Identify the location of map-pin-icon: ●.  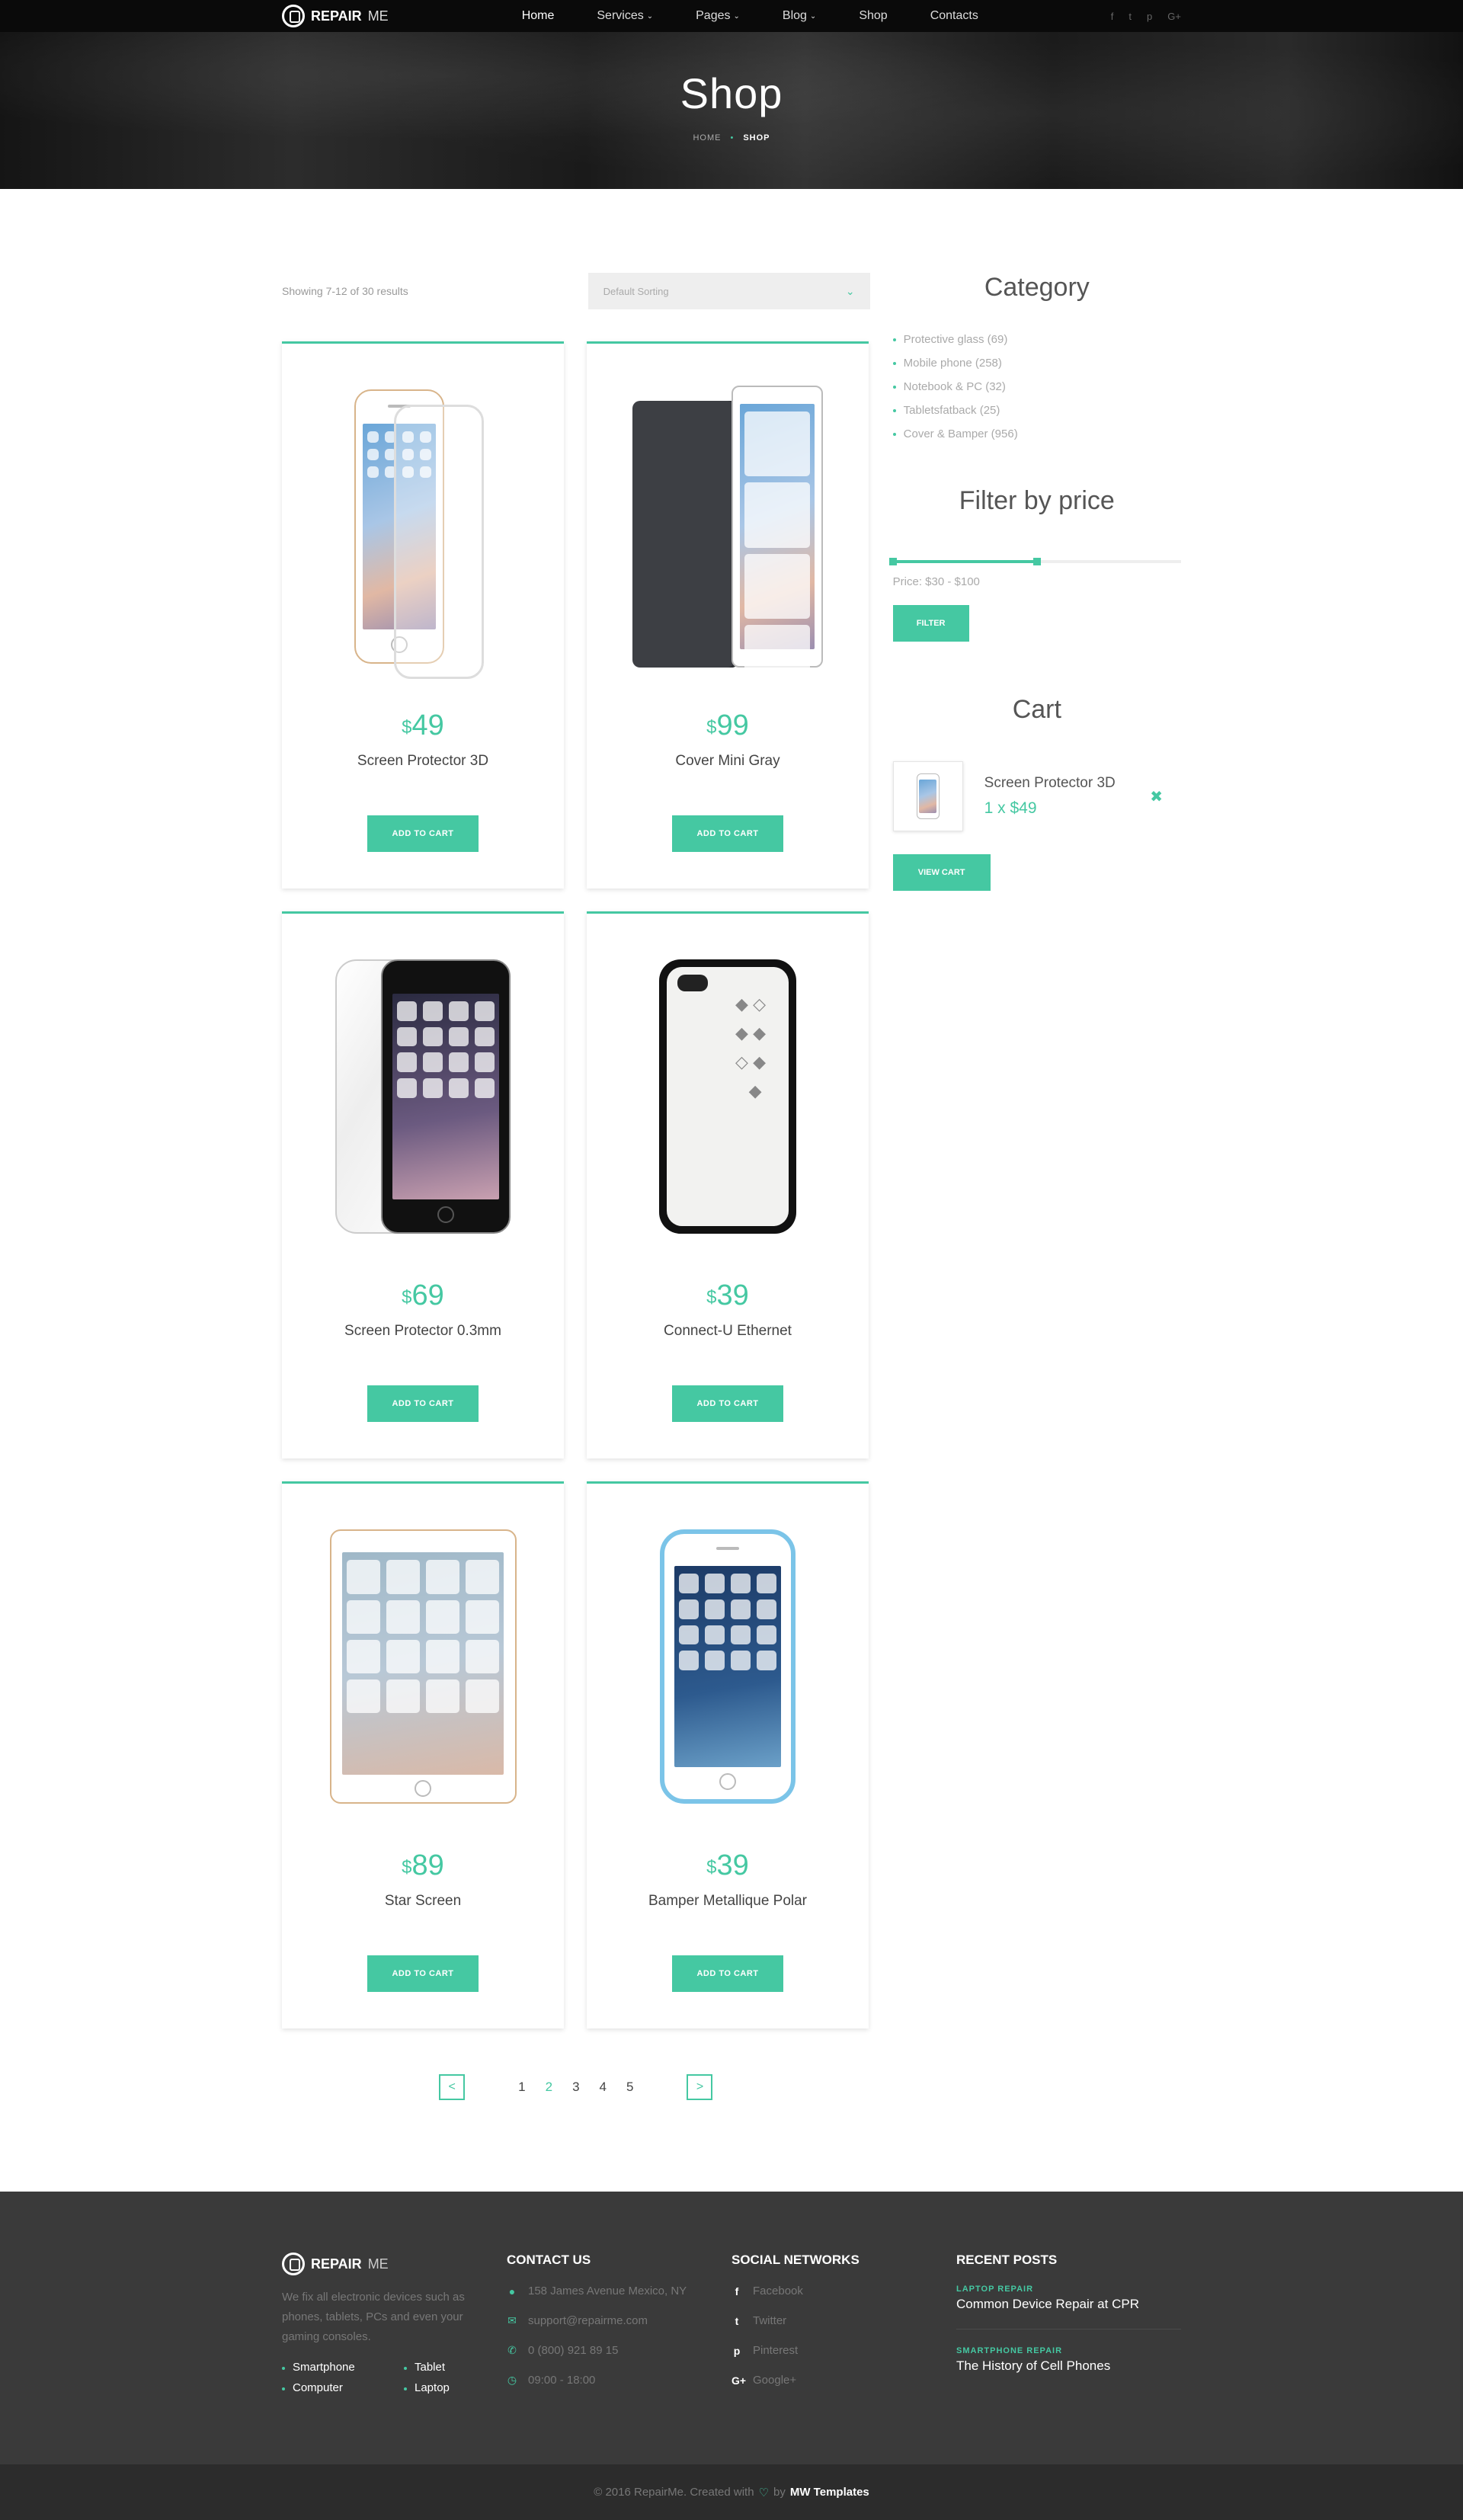
(512, 2291).